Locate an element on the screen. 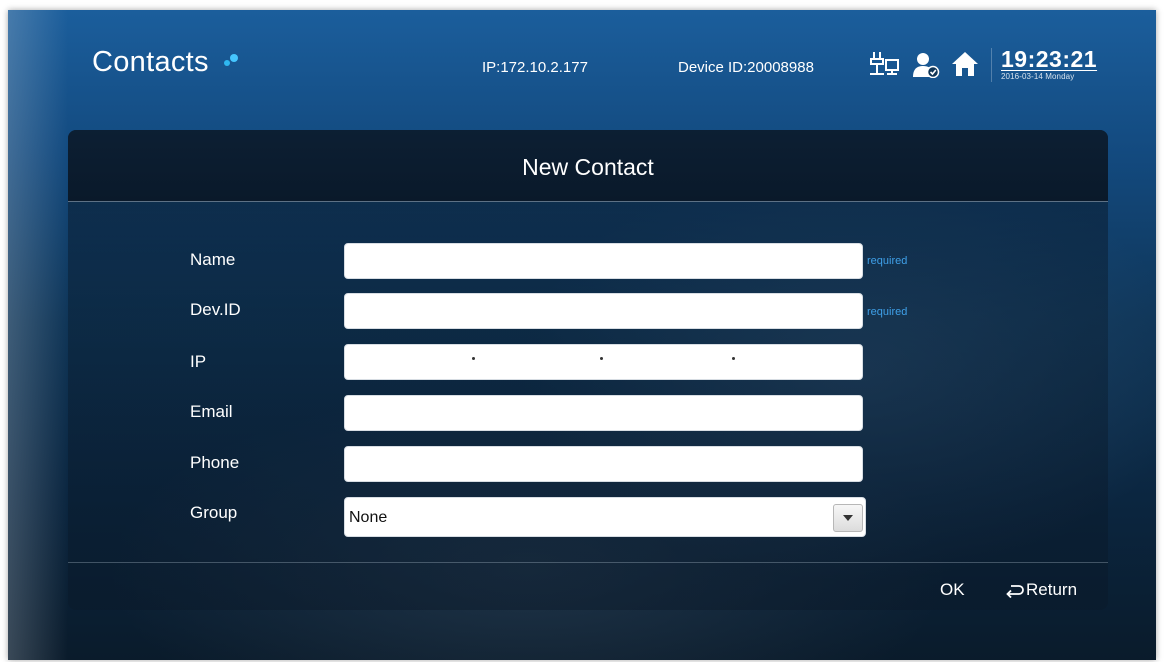 This screenshot has height=662, width=1164. dev-id-field is located at coordinates (603, 311).